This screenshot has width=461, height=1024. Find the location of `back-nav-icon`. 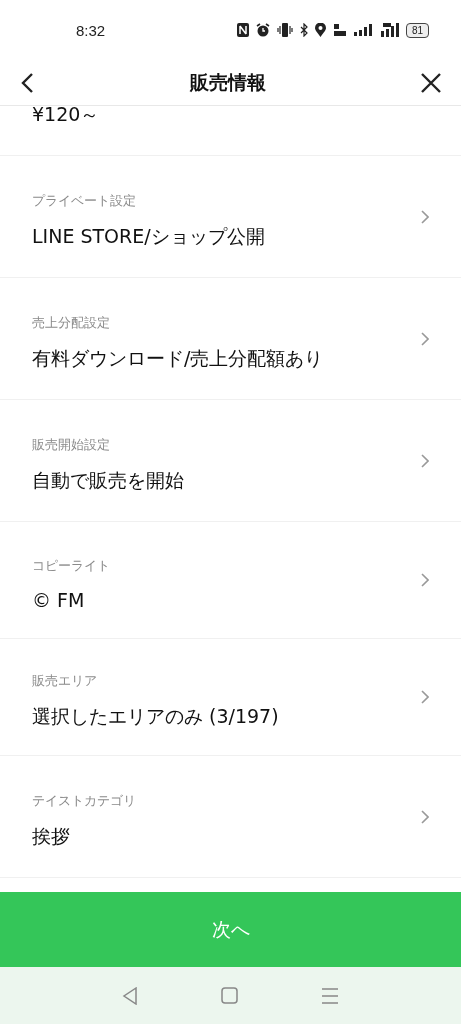

back-nav-icon is located at coordinates (129, 995).